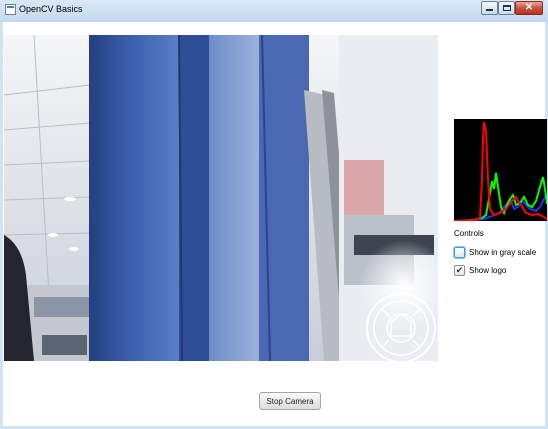  What do you see at coordinates (503, 252) in the screenshot?
I see `gray-scale-label: Show in gray scale` at bounding box center [503, 252].